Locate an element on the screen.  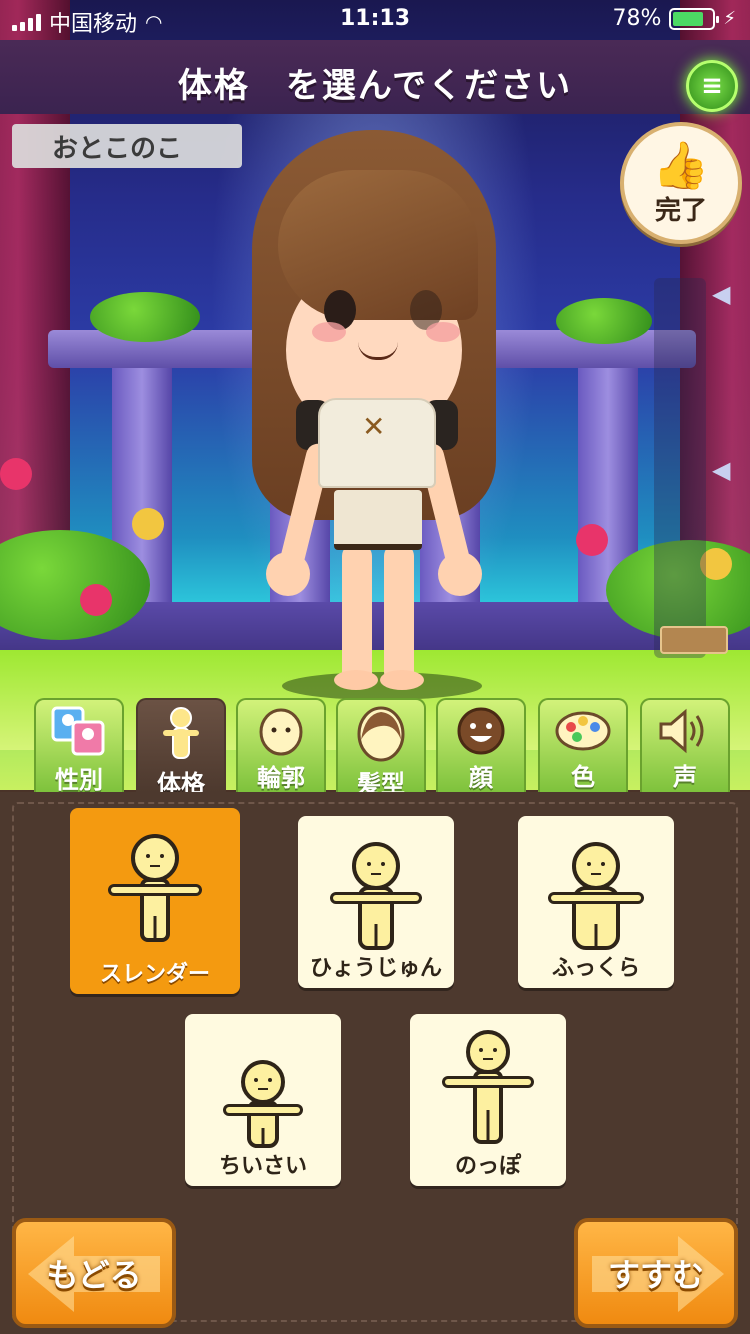
camera-zoom-slider is located at coordinates (680, 468).